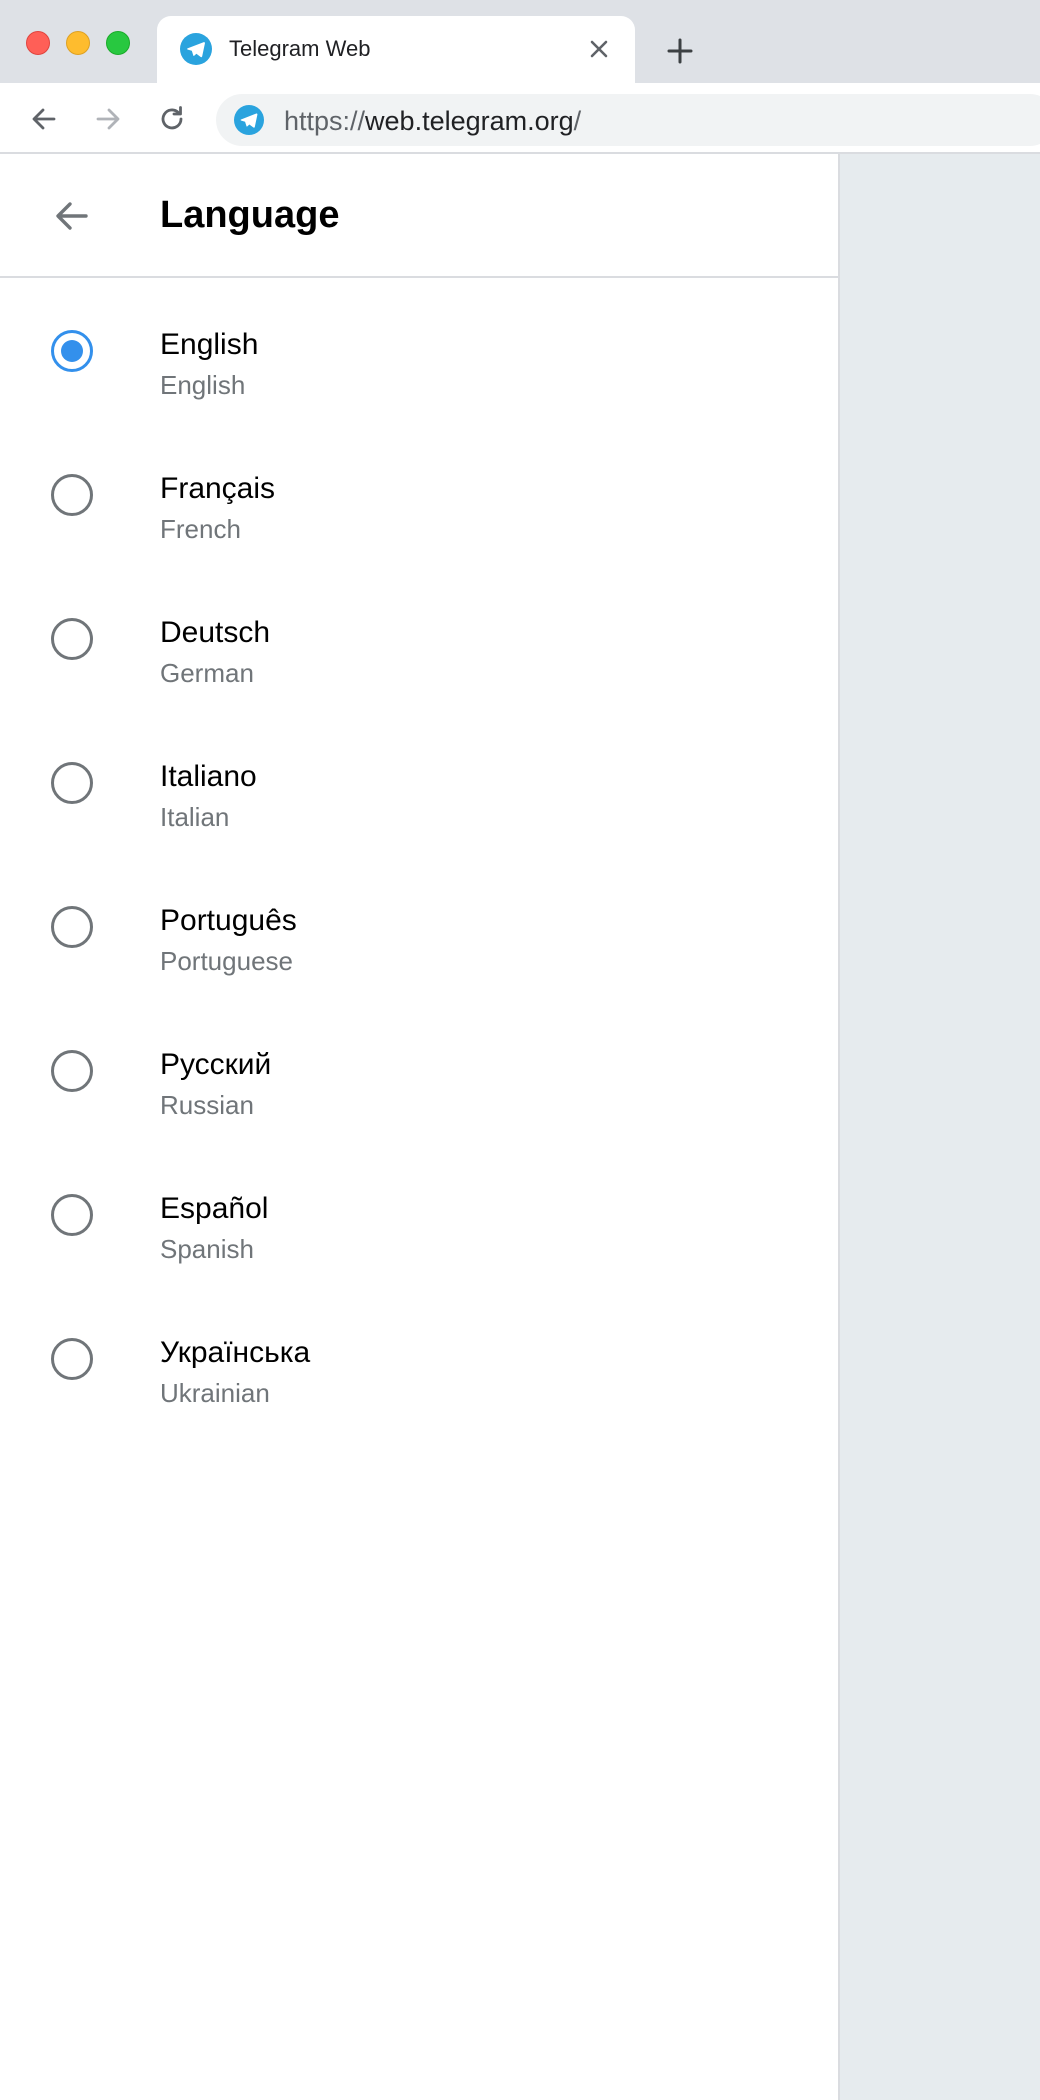  Describe the element at coordinates (419, 216) in the screenshot. I see `panel-header: Language` at that location.